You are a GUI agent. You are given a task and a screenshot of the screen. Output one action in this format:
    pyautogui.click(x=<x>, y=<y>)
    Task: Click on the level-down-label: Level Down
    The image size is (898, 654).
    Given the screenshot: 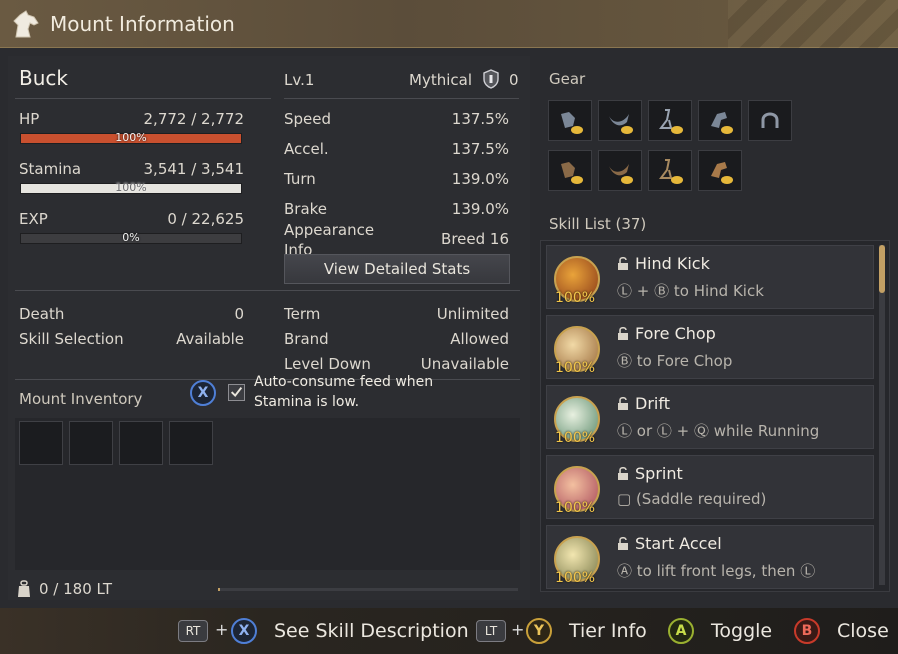 What is the action you would take?
    pyautogui.click(x=327, y=364)
    